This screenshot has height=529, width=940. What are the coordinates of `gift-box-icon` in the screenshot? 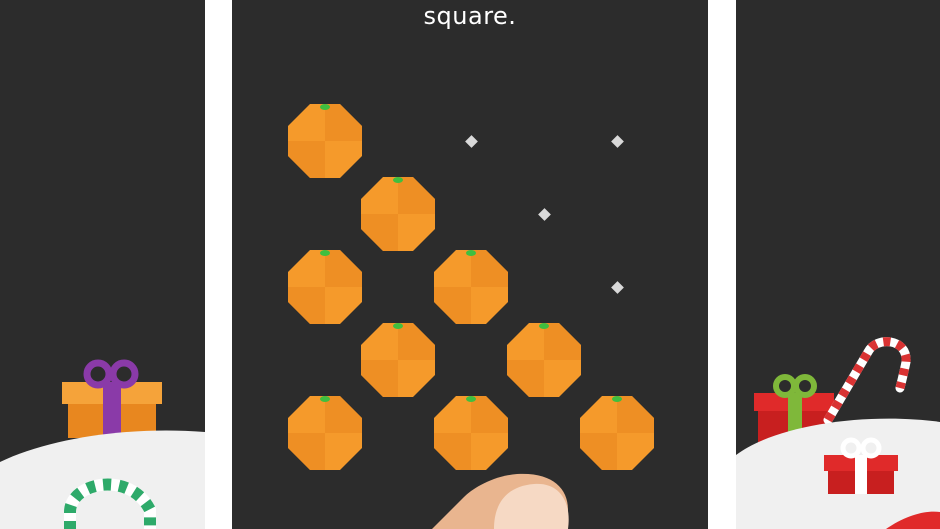 It's located at (112, 398).